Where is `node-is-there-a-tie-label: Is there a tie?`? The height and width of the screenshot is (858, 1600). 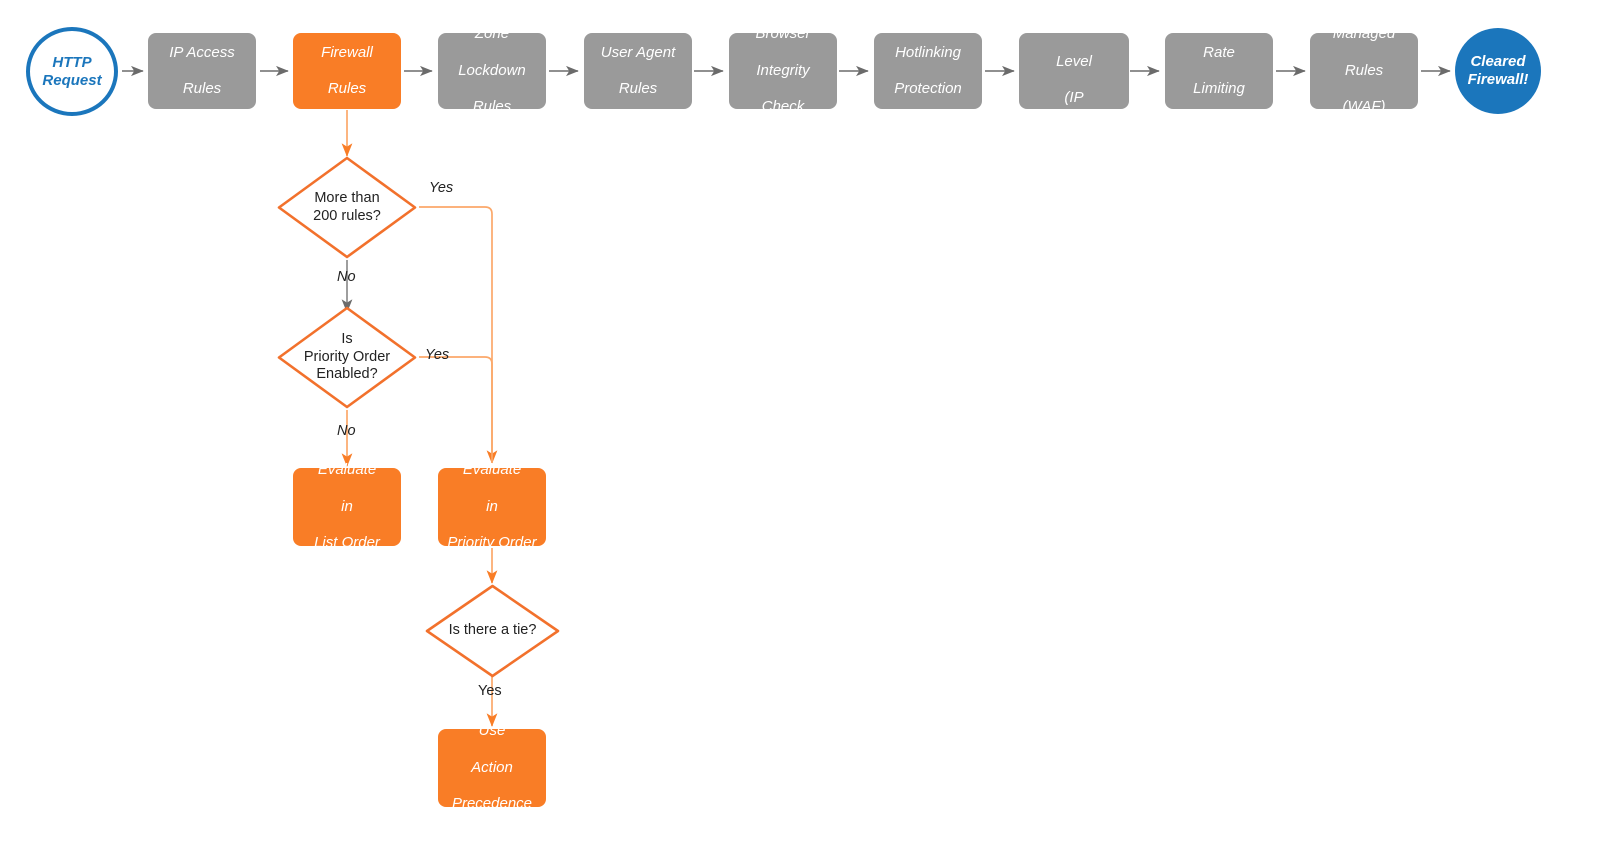 node-is-there-a-tie-label: Is there a tie? is located at coordinates (492, 630).